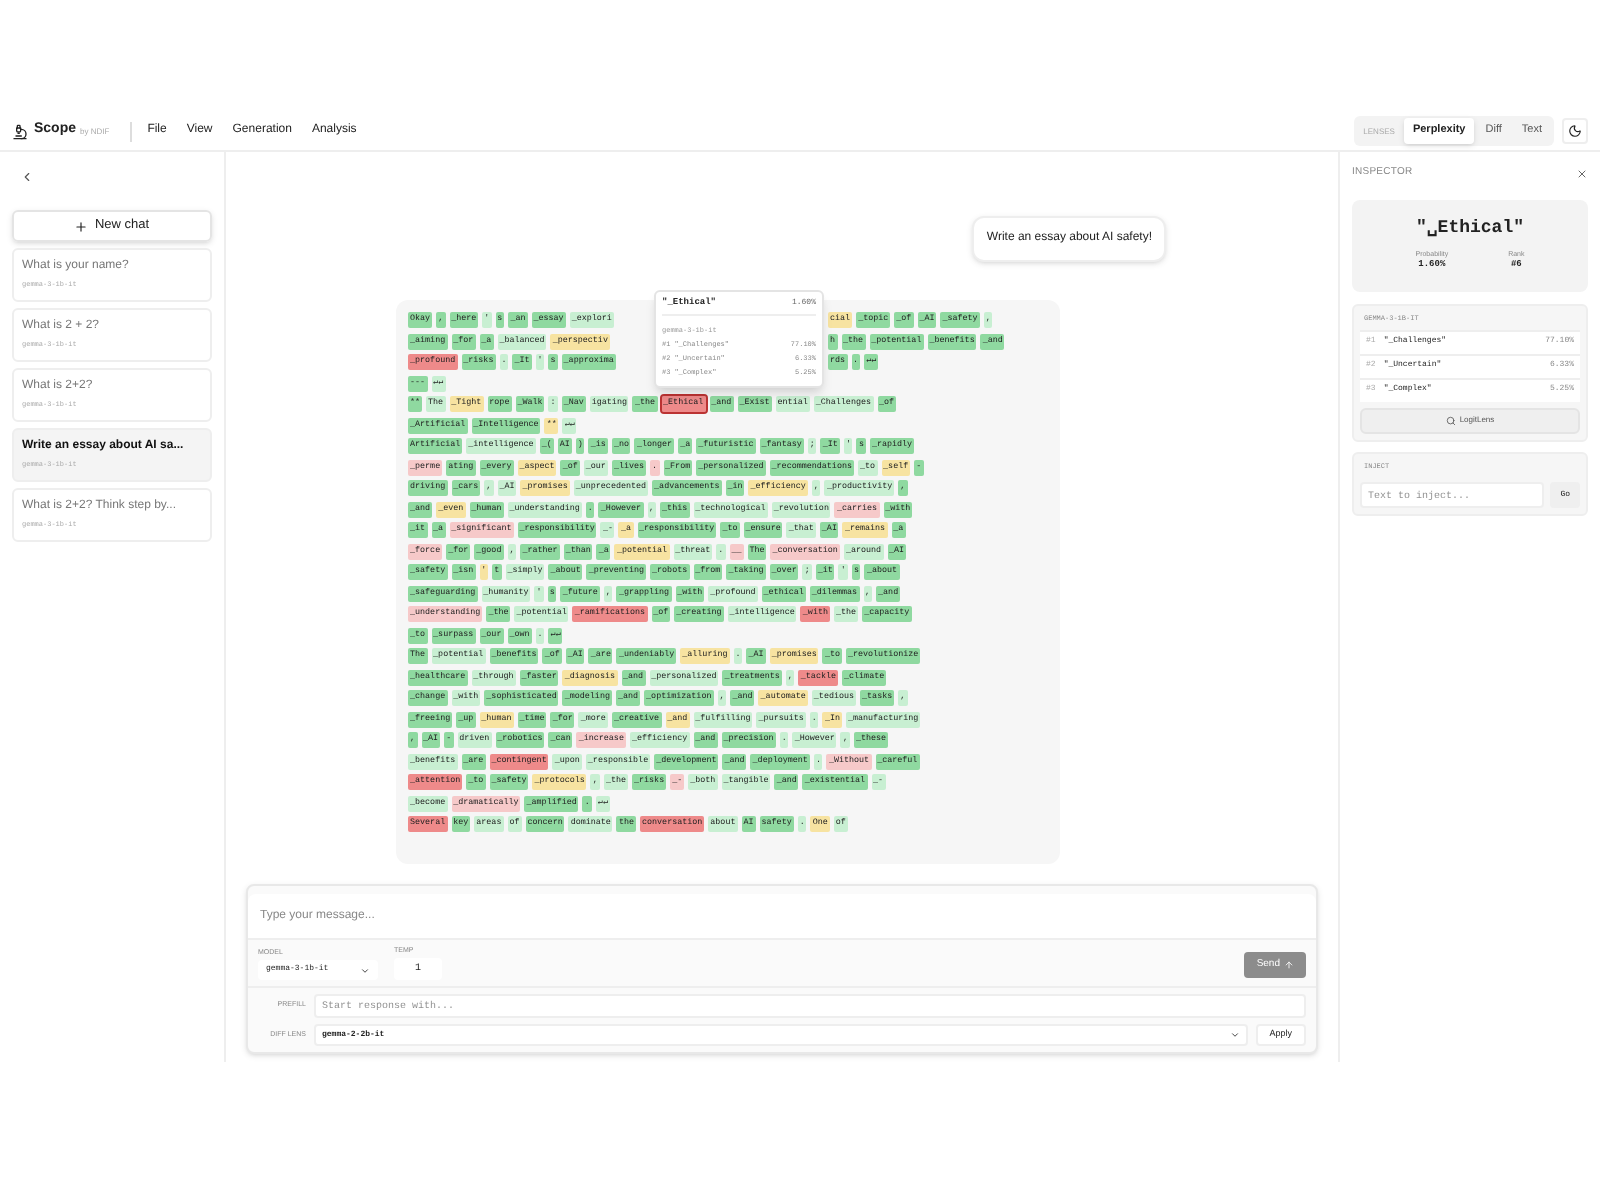 This screenshot has width=1600, height=1186. Describe the element at coordinates (1289, 965) in the screenshot. I see `arrow-up-icon` at that location.